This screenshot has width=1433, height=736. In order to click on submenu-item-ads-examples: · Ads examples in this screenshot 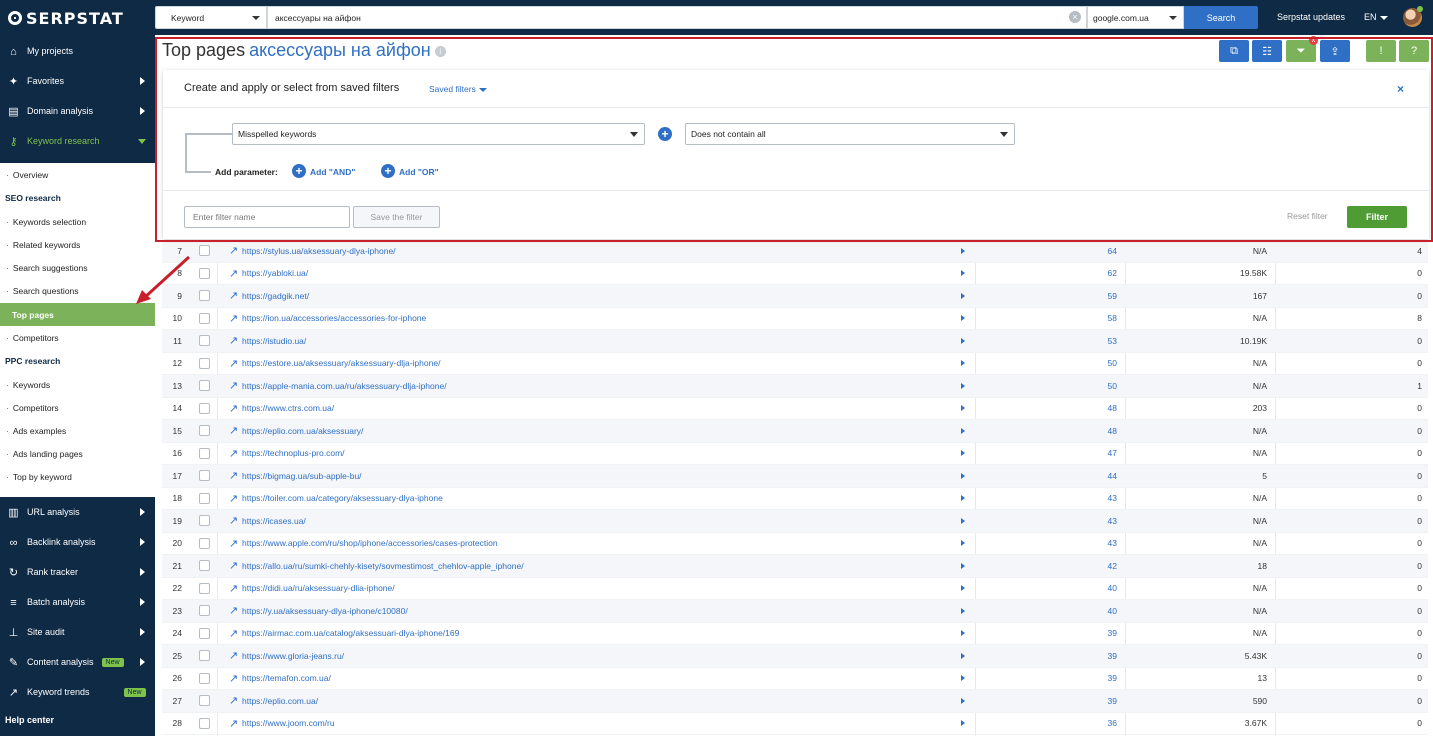, I will do `click(77, 430)`.